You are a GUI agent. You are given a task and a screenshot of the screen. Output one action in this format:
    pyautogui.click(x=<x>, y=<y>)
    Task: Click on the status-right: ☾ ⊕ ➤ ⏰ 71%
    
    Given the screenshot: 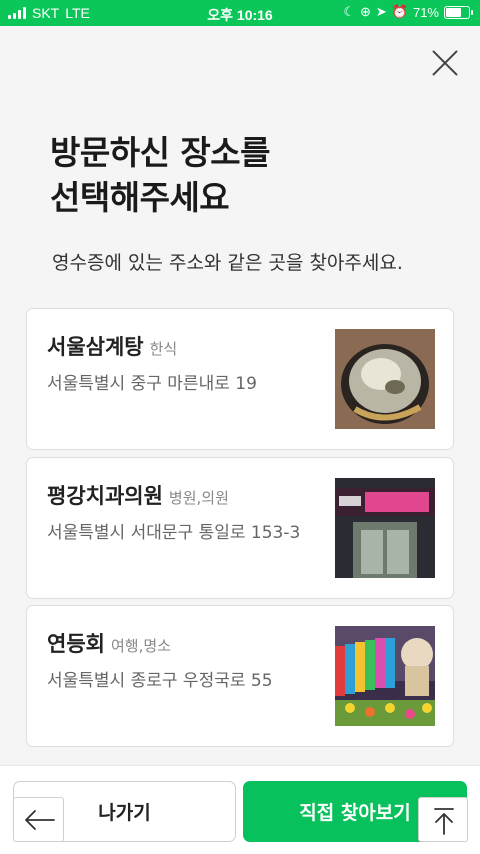 What is the action you would take?
    pyautogui.click(x=408, y=12)
    